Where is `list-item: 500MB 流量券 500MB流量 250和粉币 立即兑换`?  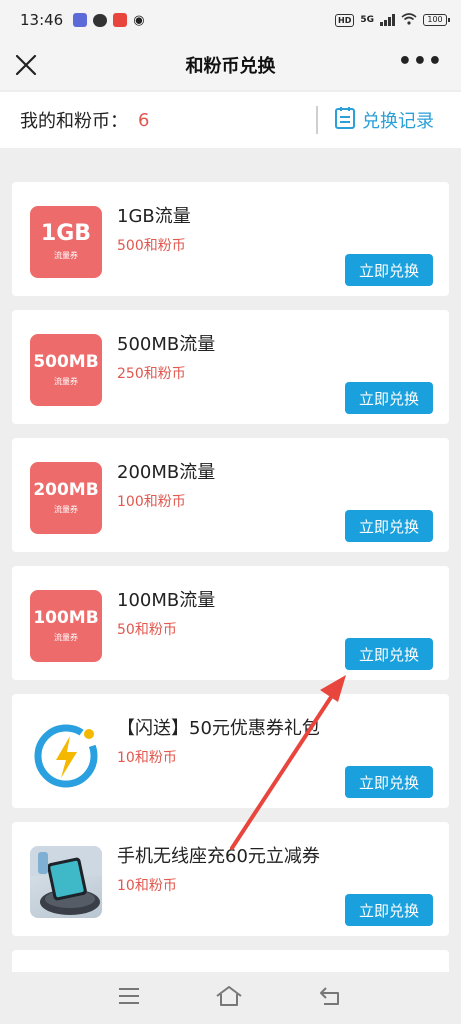 list-item: 500MB 流量券 500MB流量 250和粉币 立即兑换 is located at coordinates (230, 367).